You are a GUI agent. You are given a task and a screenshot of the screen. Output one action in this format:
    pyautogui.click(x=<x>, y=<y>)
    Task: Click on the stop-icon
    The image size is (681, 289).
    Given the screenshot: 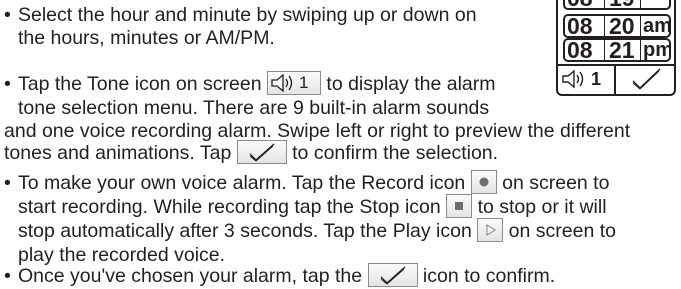 What is the action you would take?
    pyautogui.click(x=459, y=206)
    